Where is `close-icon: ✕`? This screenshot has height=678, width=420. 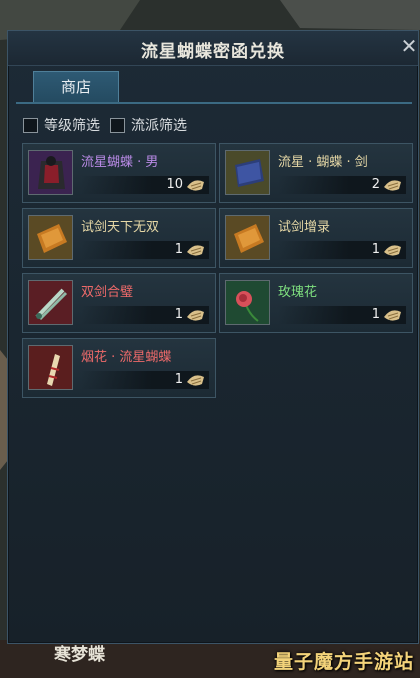
close-icon: ✕ is located at coordinates (409, 46).